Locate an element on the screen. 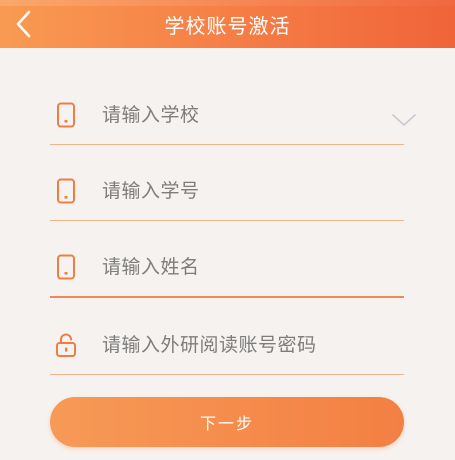 The width and height of the screenshot is (455, 460). password-placeholder: 请输入外研阅读账号密码 is located at coordinates (209, 345).